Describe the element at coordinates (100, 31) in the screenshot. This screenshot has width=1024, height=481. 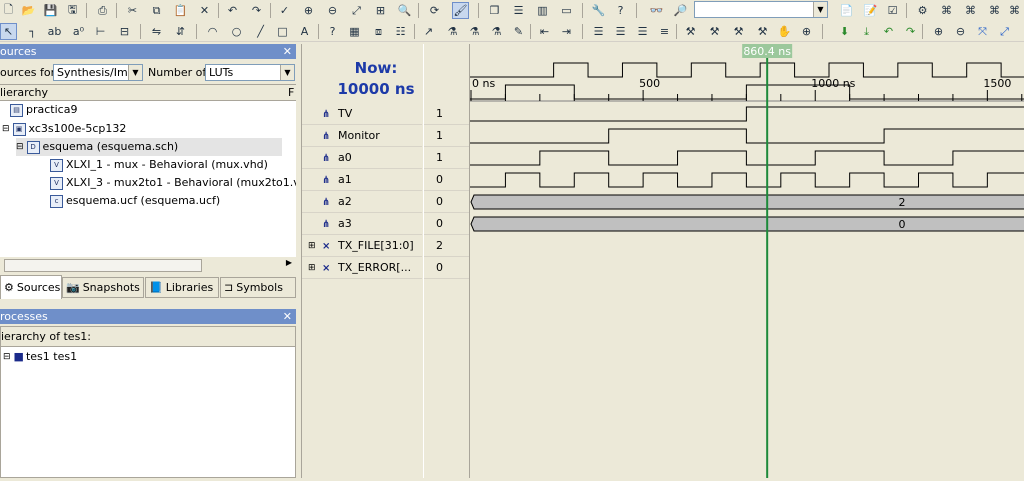
I see `io-marker-icon: ⊢` at that location.